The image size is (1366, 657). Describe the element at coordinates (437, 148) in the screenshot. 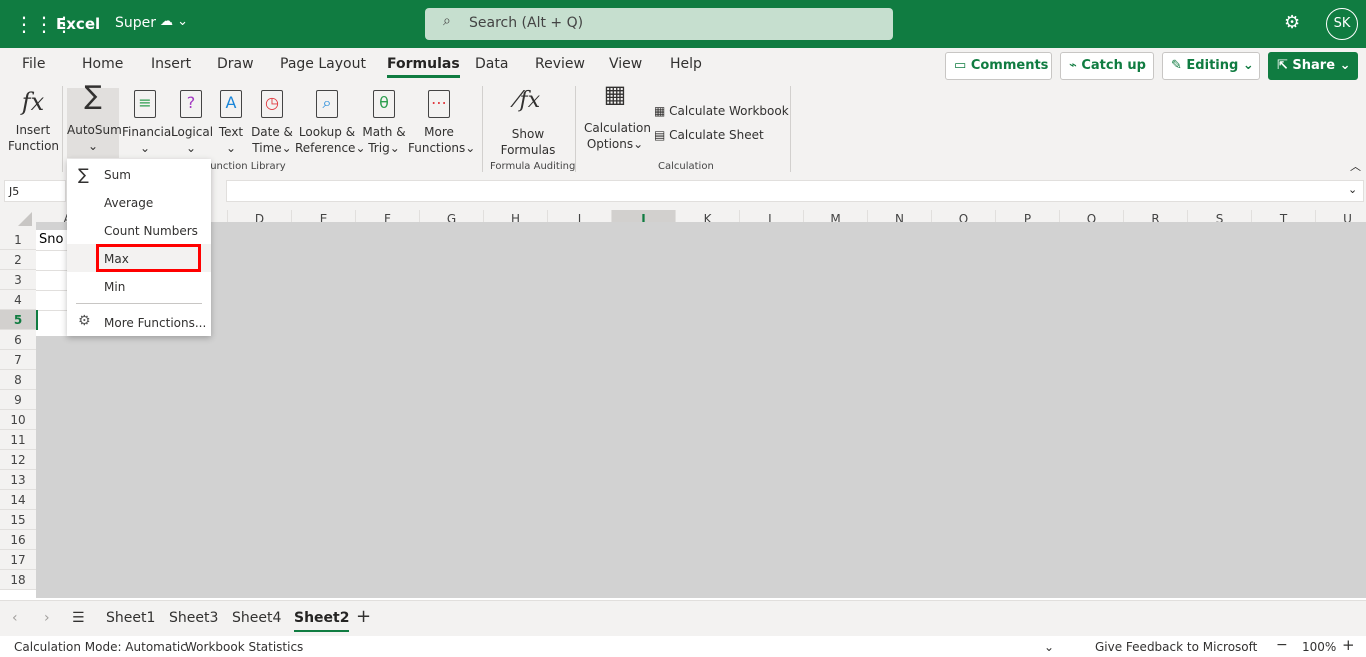

I see `label: Functions` at that location.